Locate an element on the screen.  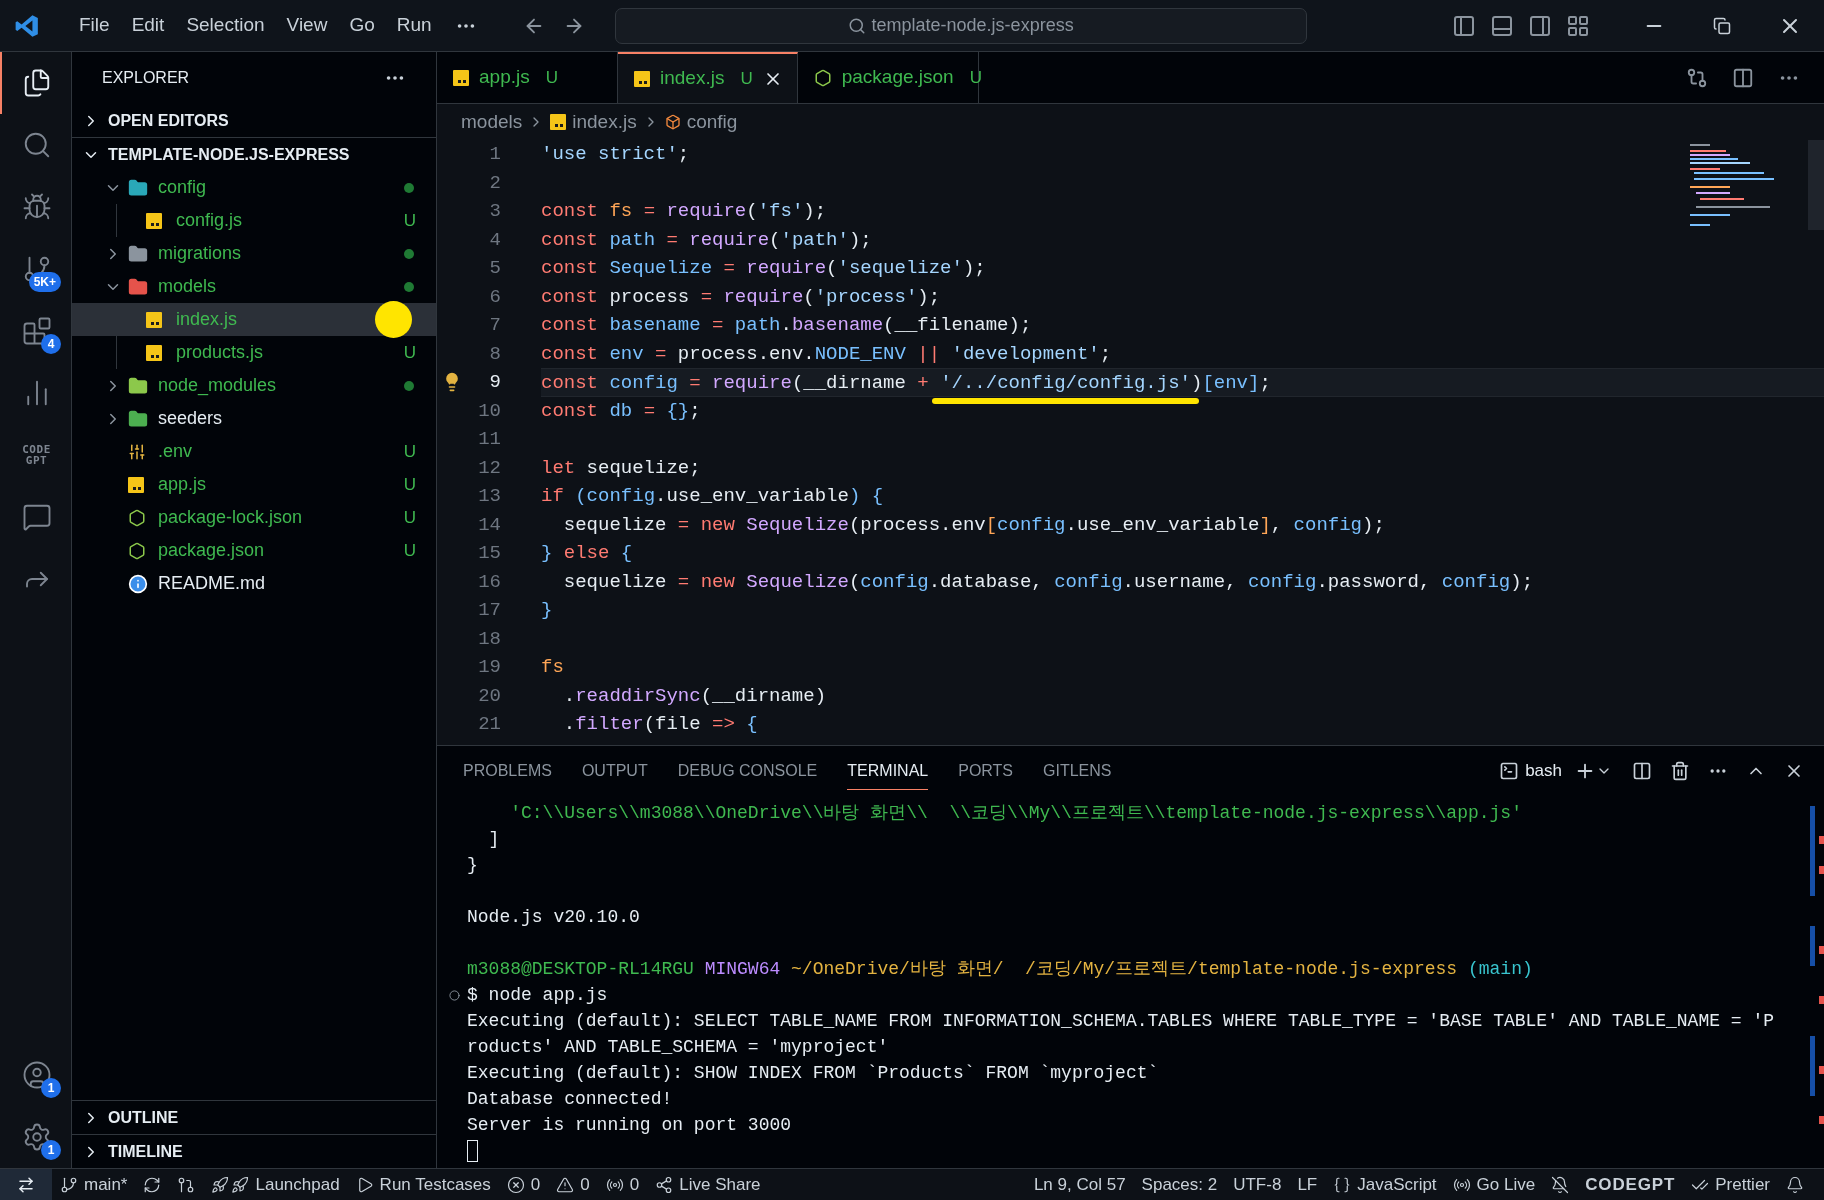
panel-tab: PORTS is located at coordinates (986, 771).